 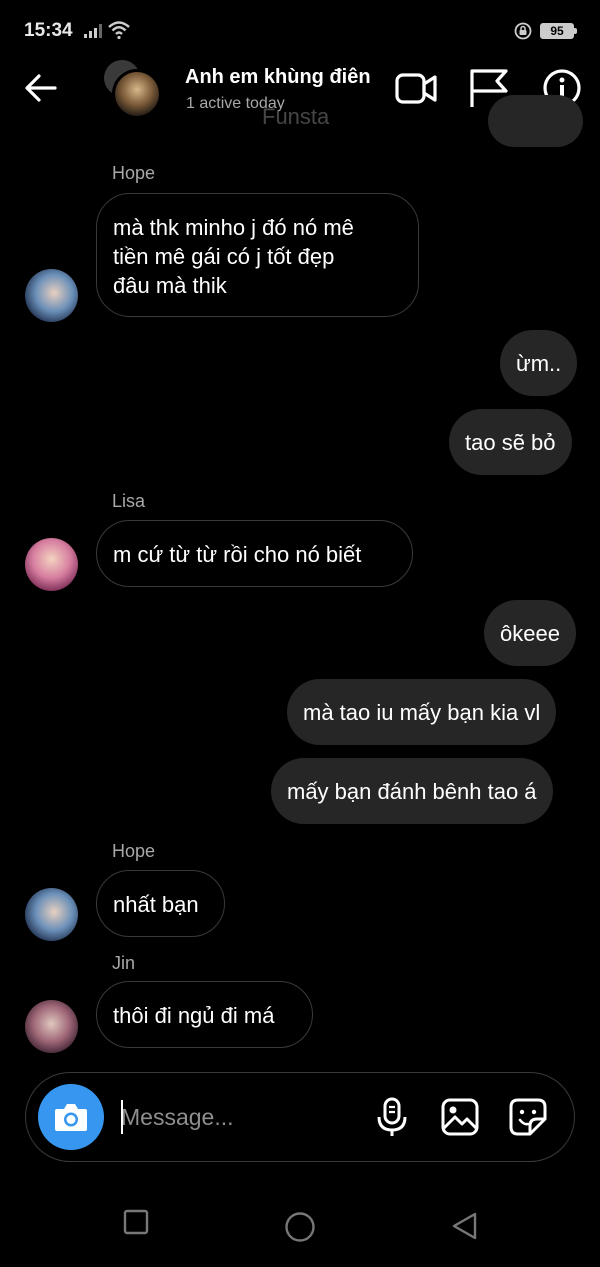 I want to click on system-nav-bar, so click(x=300, y=1226).